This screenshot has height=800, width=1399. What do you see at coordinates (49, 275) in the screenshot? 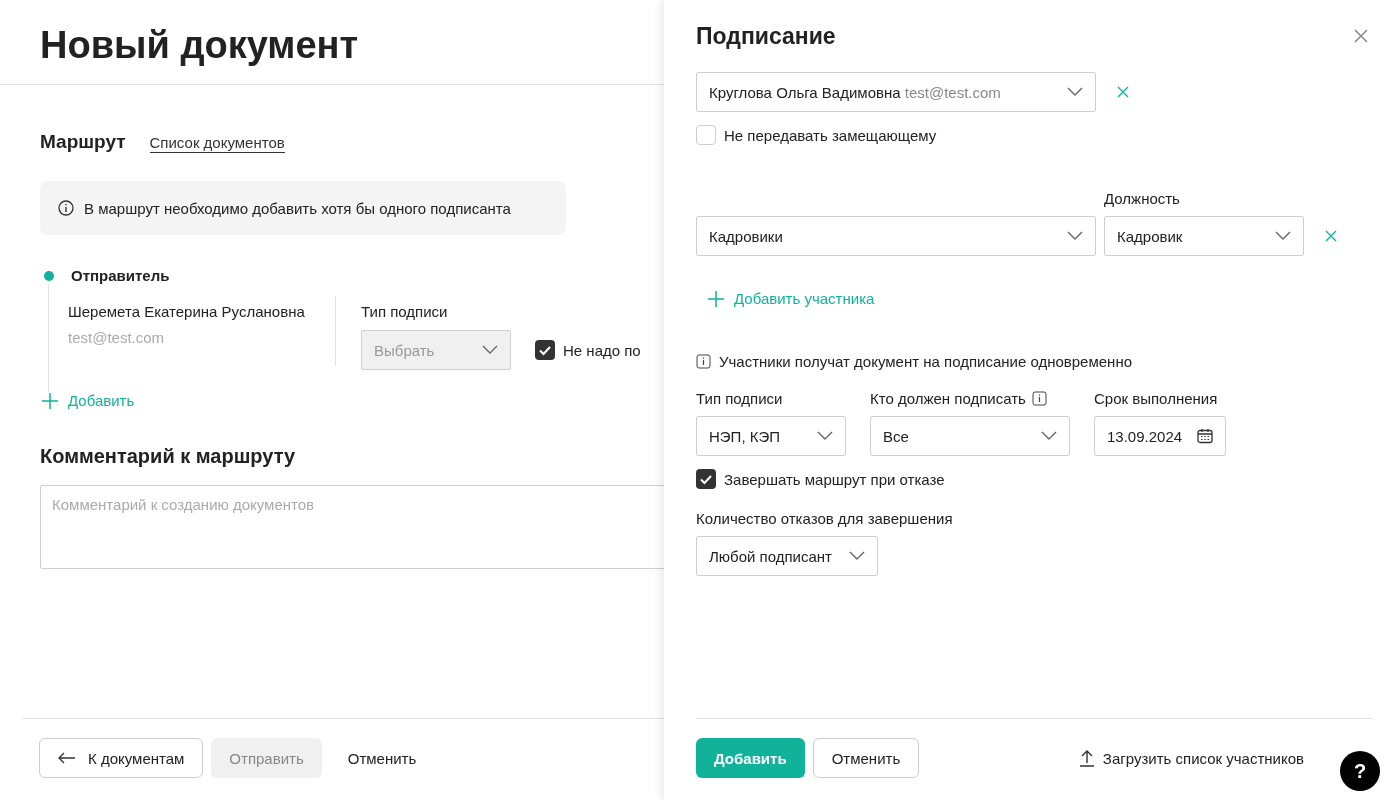
I see `step-dot` at bounding box center [49, 275].